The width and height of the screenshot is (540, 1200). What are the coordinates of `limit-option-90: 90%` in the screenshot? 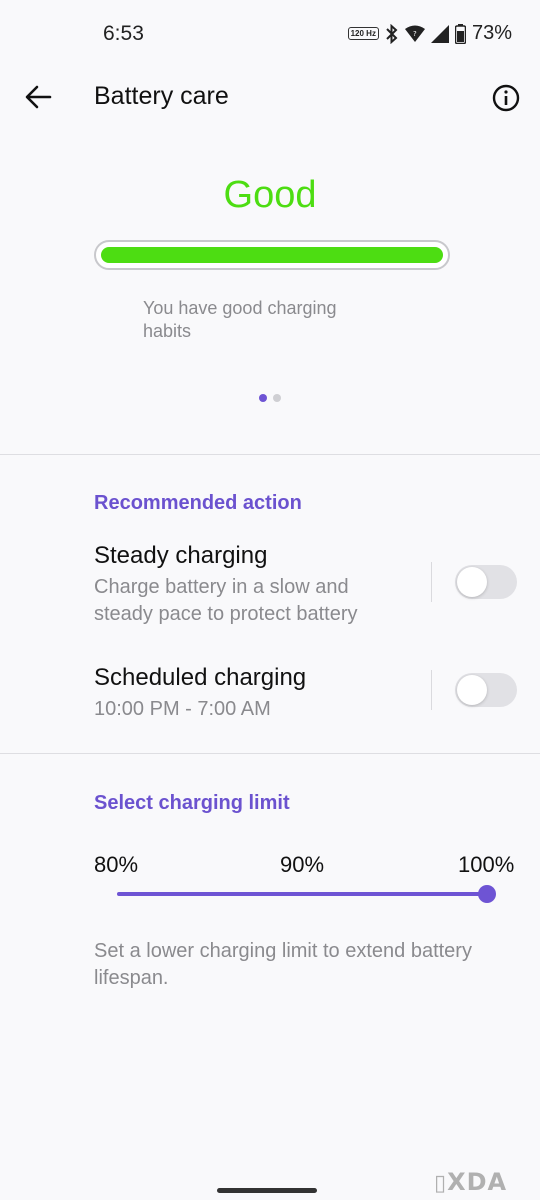 It's located at (302, 865).